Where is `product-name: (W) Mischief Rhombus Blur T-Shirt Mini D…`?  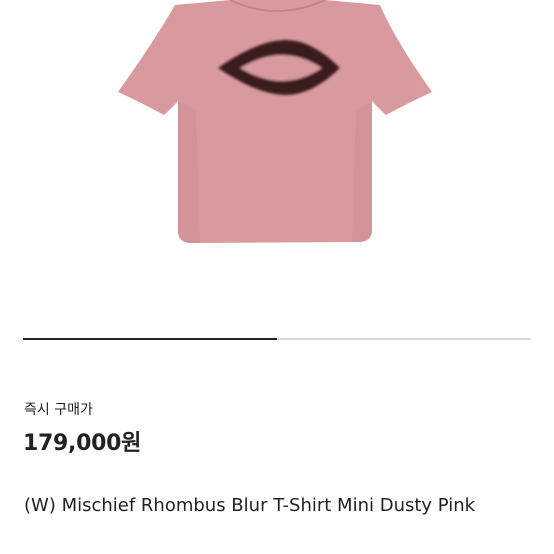
product-name: (W) Mischief Rhombus Blur T-Shirt Mini D… is located at coordinates (279, 505).